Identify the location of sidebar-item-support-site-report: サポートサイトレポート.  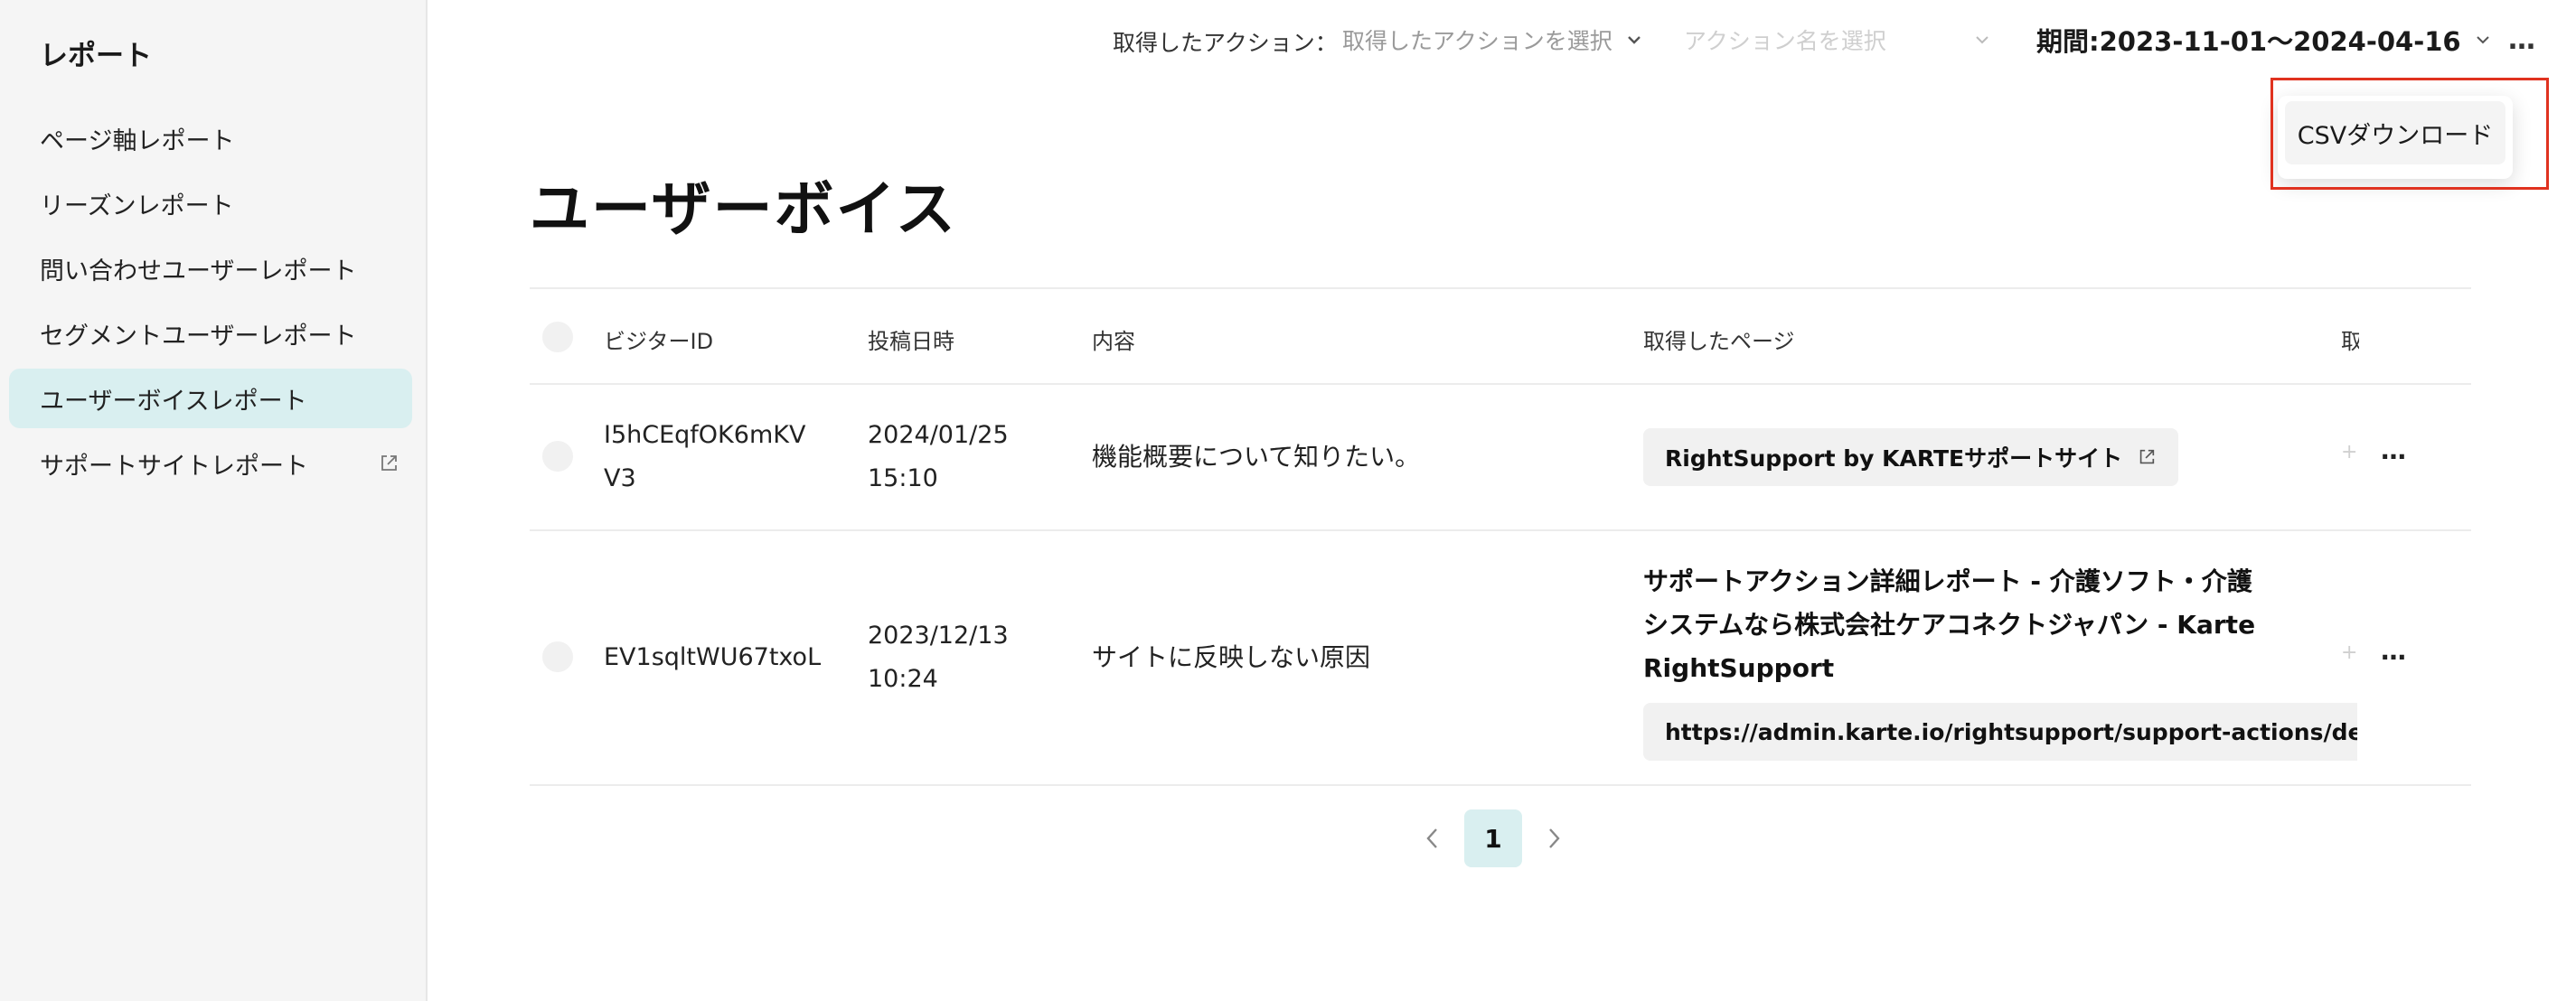
(211, 463).